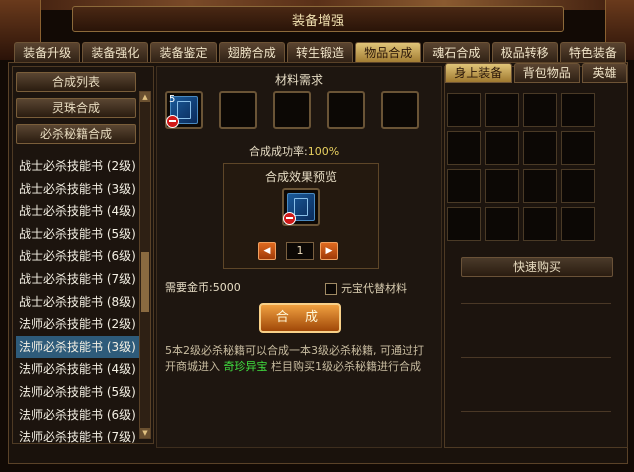  What do you see at coordinates (78, 234) in the screenshot?
I see `list-item: 战士必杀技能书 (5级)` at bounding box center [78, 234].